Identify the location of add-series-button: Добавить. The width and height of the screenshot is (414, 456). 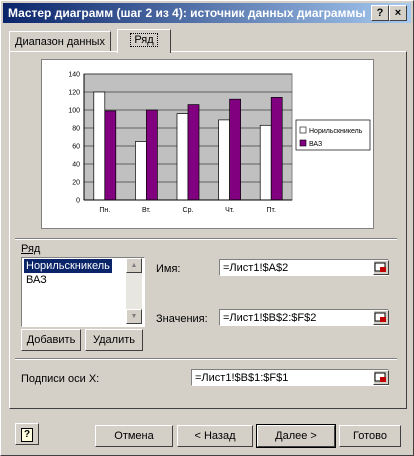
(51, 340).